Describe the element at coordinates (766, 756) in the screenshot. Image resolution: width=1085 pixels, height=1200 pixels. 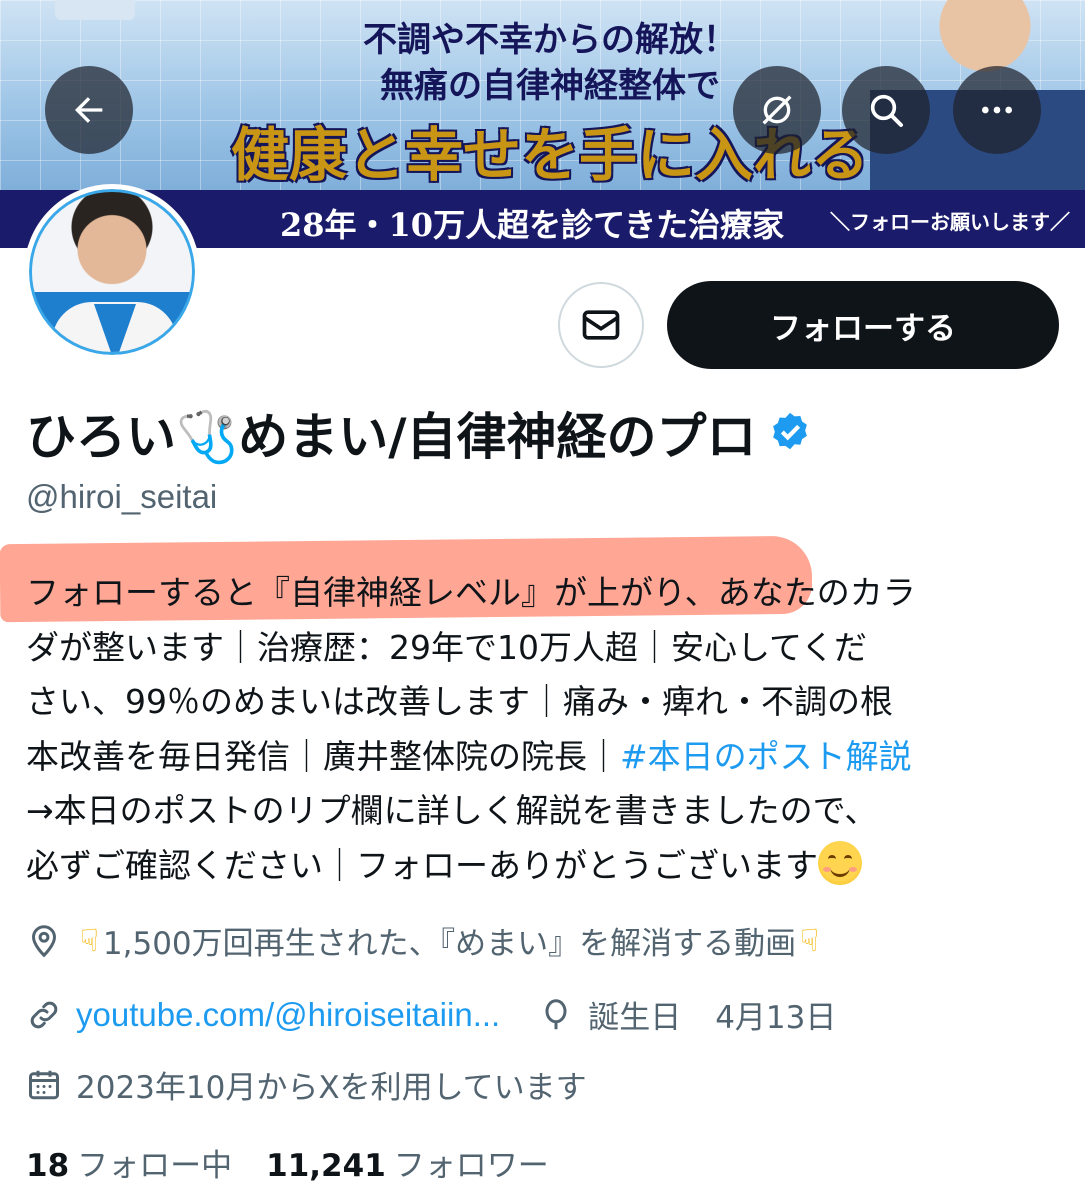
I see `hashtag-link: #本日のポスト解説` at that location.